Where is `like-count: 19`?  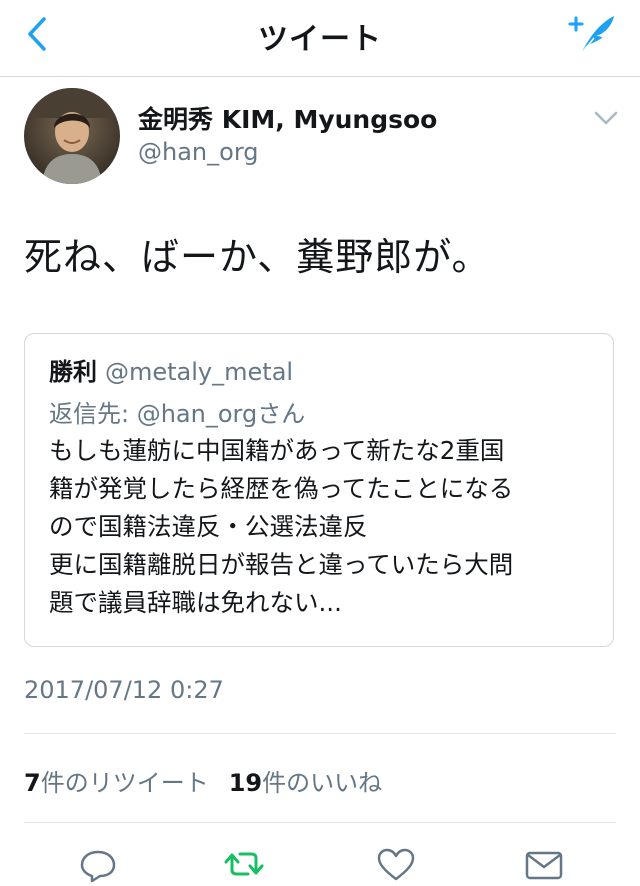 like-count: 19 is located at coordinates (245, 783).